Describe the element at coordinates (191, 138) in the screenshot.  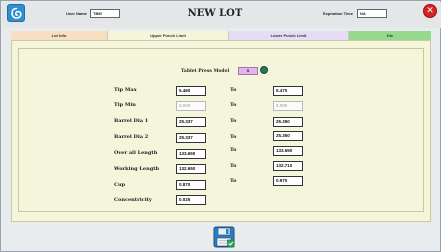
I see `barrel-dia-2-from-field: 25.337` at that location.